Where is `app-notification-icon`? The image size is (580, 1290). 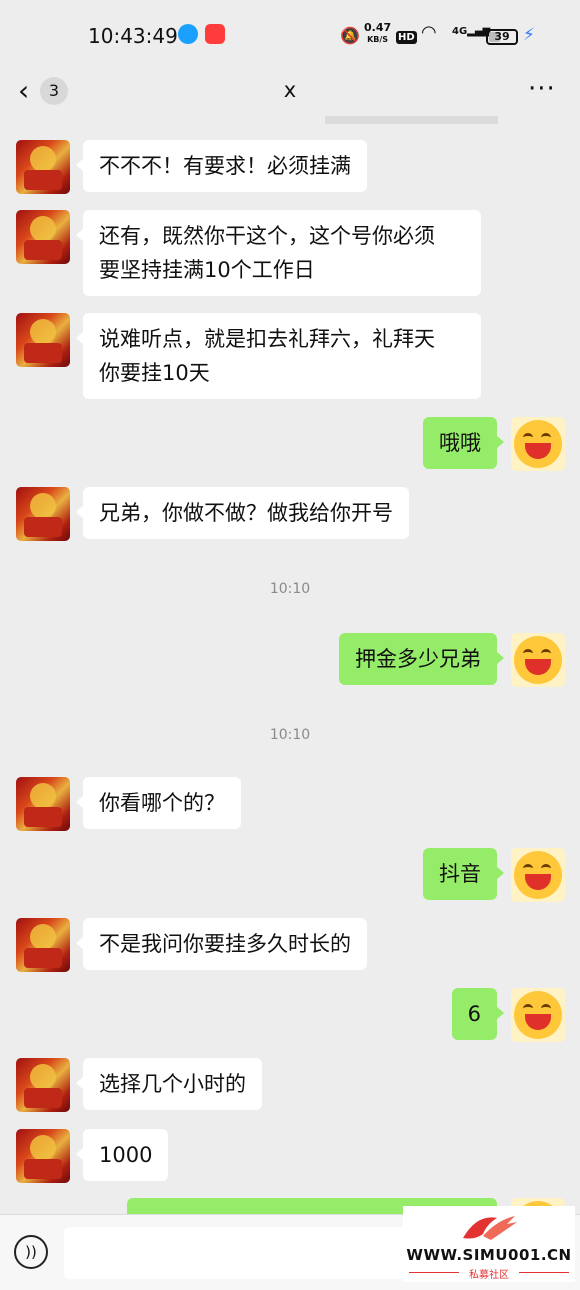 app-notification-icon is located at coordinates (215, 34).